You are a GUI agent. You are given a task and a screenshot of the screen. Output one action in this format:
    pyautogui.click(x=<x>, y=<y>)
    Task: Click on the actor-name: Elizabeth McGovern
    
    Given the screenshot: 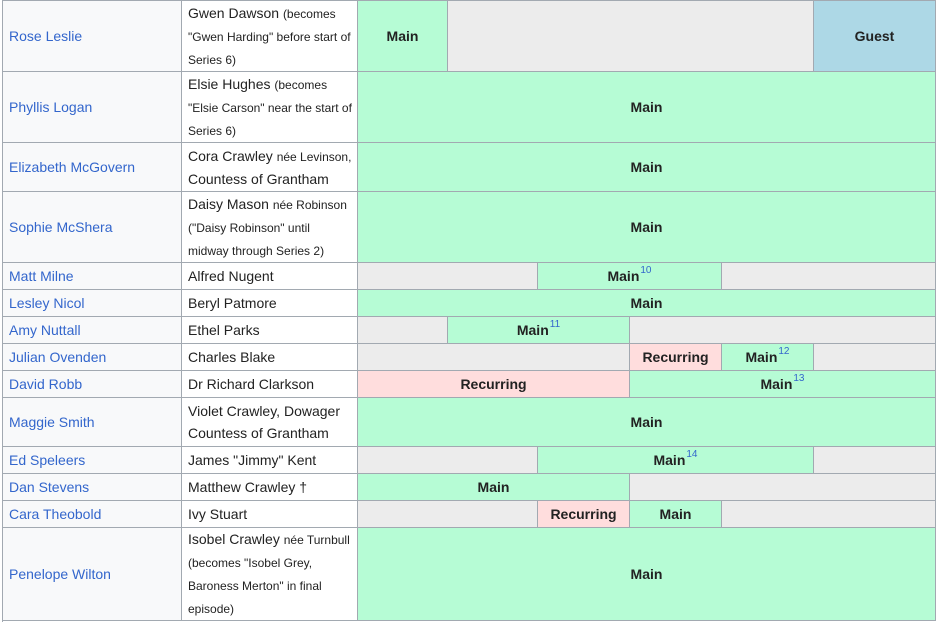 What is the action you would take?
    pyautogui.click(x=72, y=167)
    